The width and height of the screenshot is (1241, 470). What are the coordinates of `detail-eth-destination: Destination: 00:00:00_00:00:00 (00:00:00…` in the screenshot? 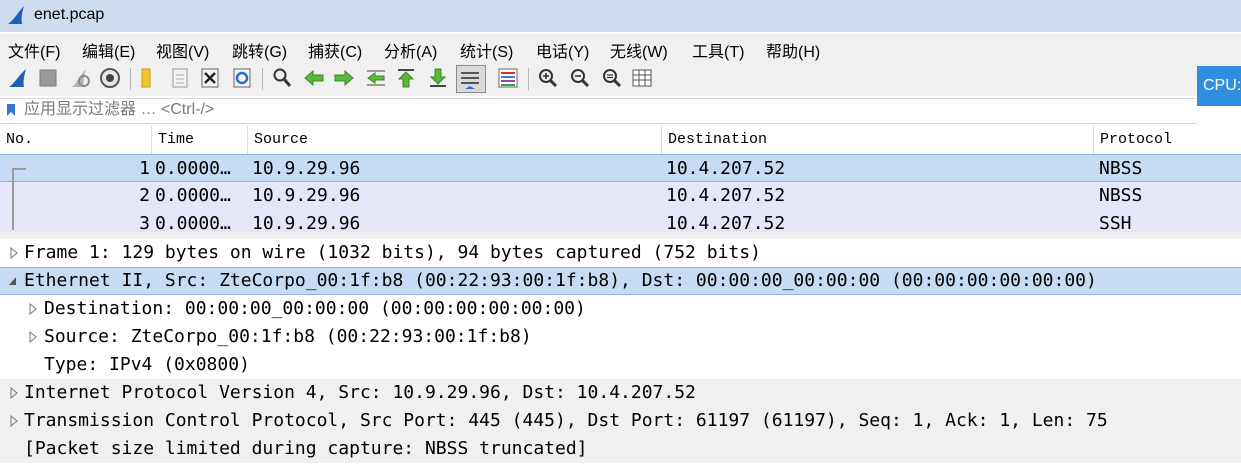 It's located at (620, 309).